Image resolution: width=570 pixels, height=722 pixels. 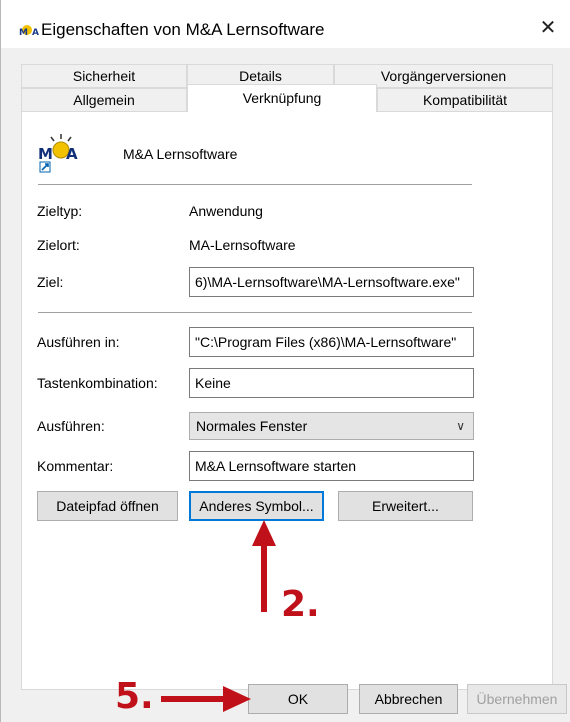 I want to click on ausfuehren-selected-value: Normales Fenster, so click(x=252, y=426).